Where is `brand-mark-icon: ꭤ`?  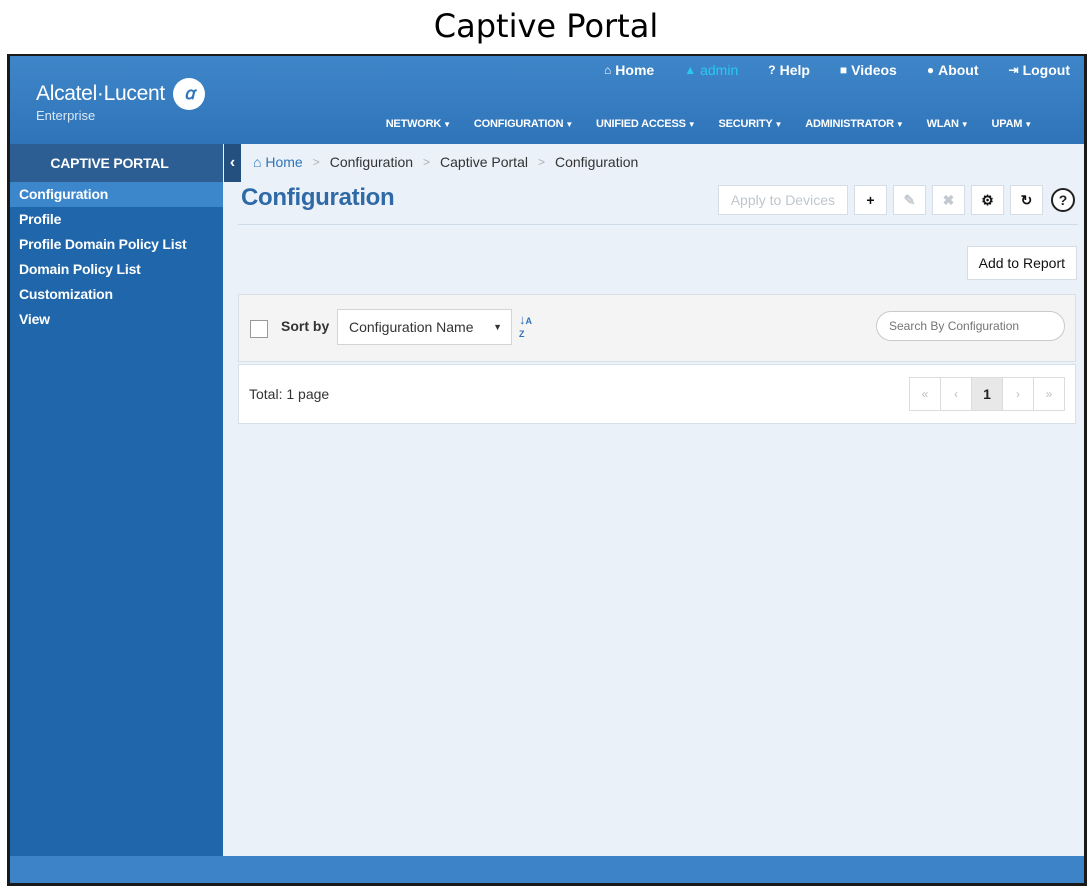 brand-mark-icon: ꭤ is located at coordinates (189, 94).